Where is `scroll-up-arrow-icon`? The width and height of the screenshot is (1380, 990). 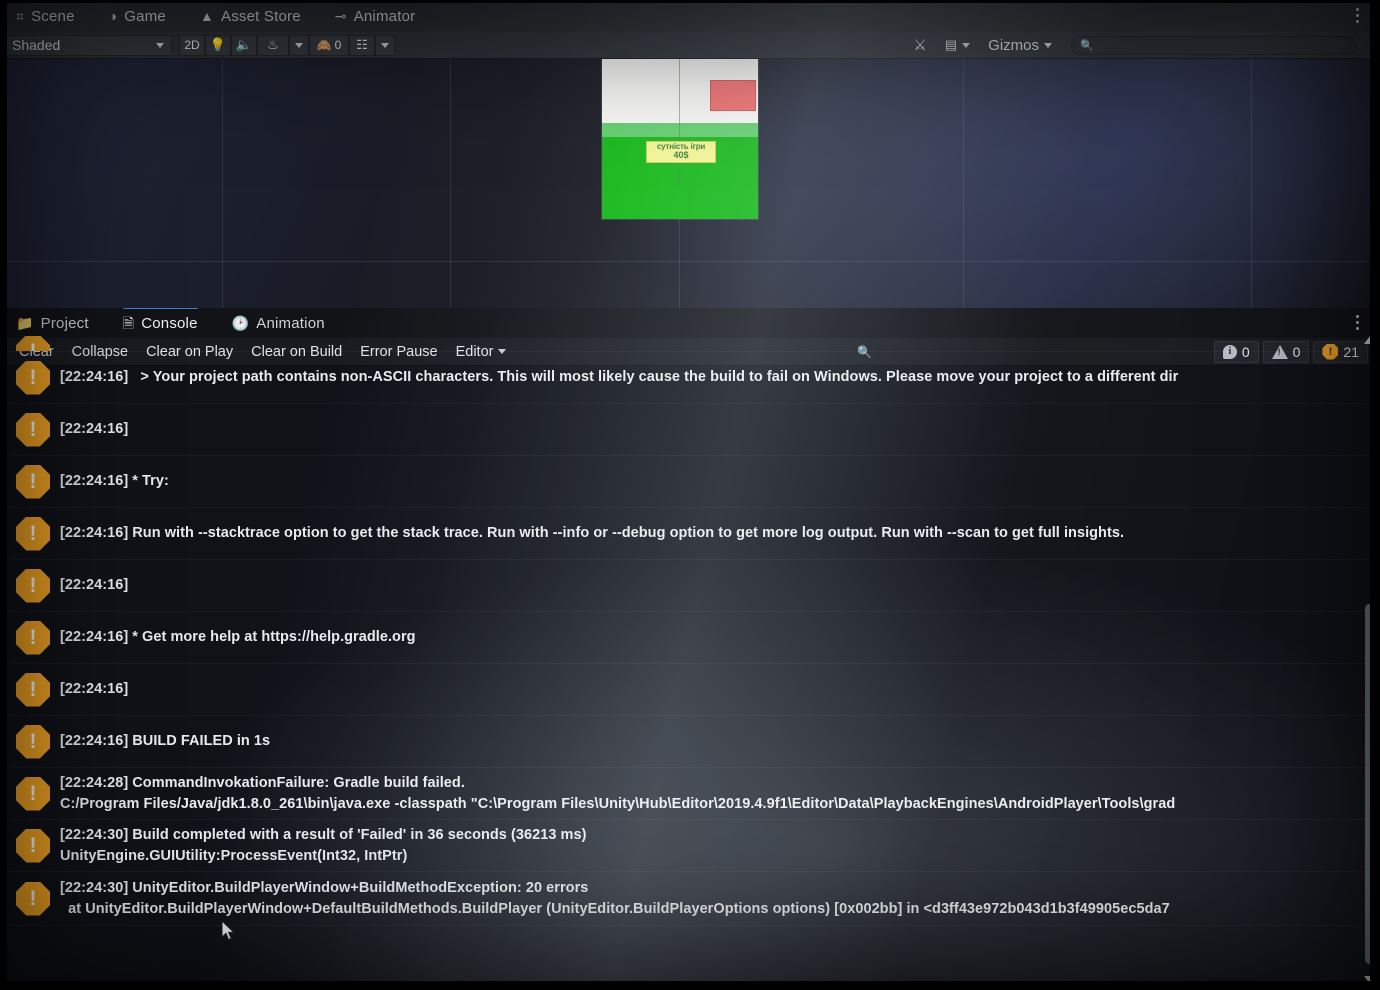 scroll-up-arrow-icon is located at coordinates (1370, 340).